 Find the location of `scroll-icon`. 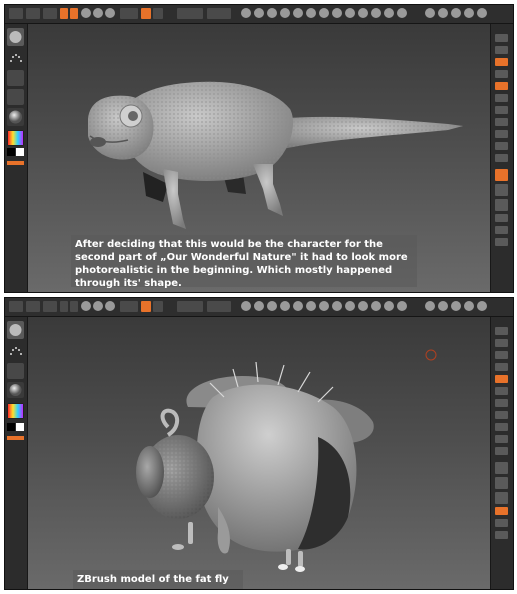

scroll-icon is located at coordinates (501, 355).